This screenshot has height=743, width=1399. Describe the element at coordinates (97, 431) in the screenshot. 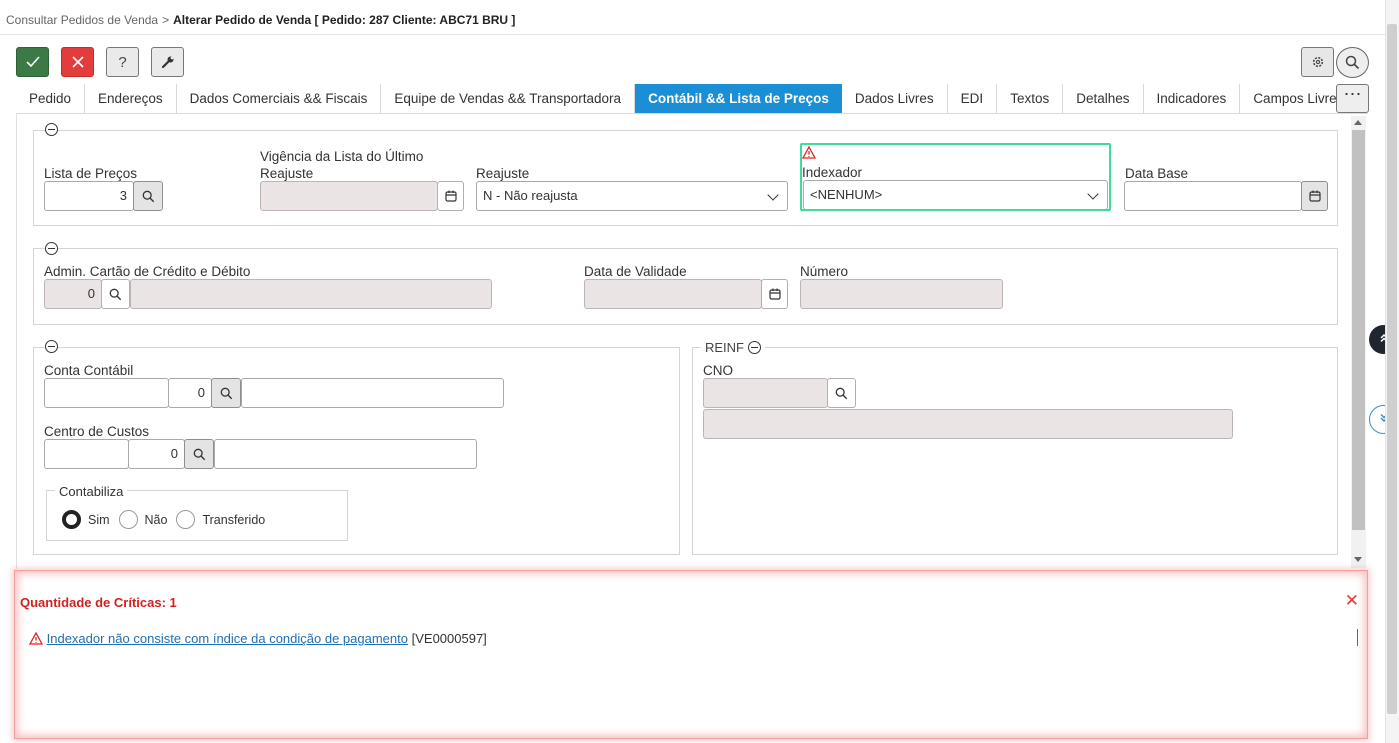

I see `centro-custos-label: Centro de Custos` at that location.